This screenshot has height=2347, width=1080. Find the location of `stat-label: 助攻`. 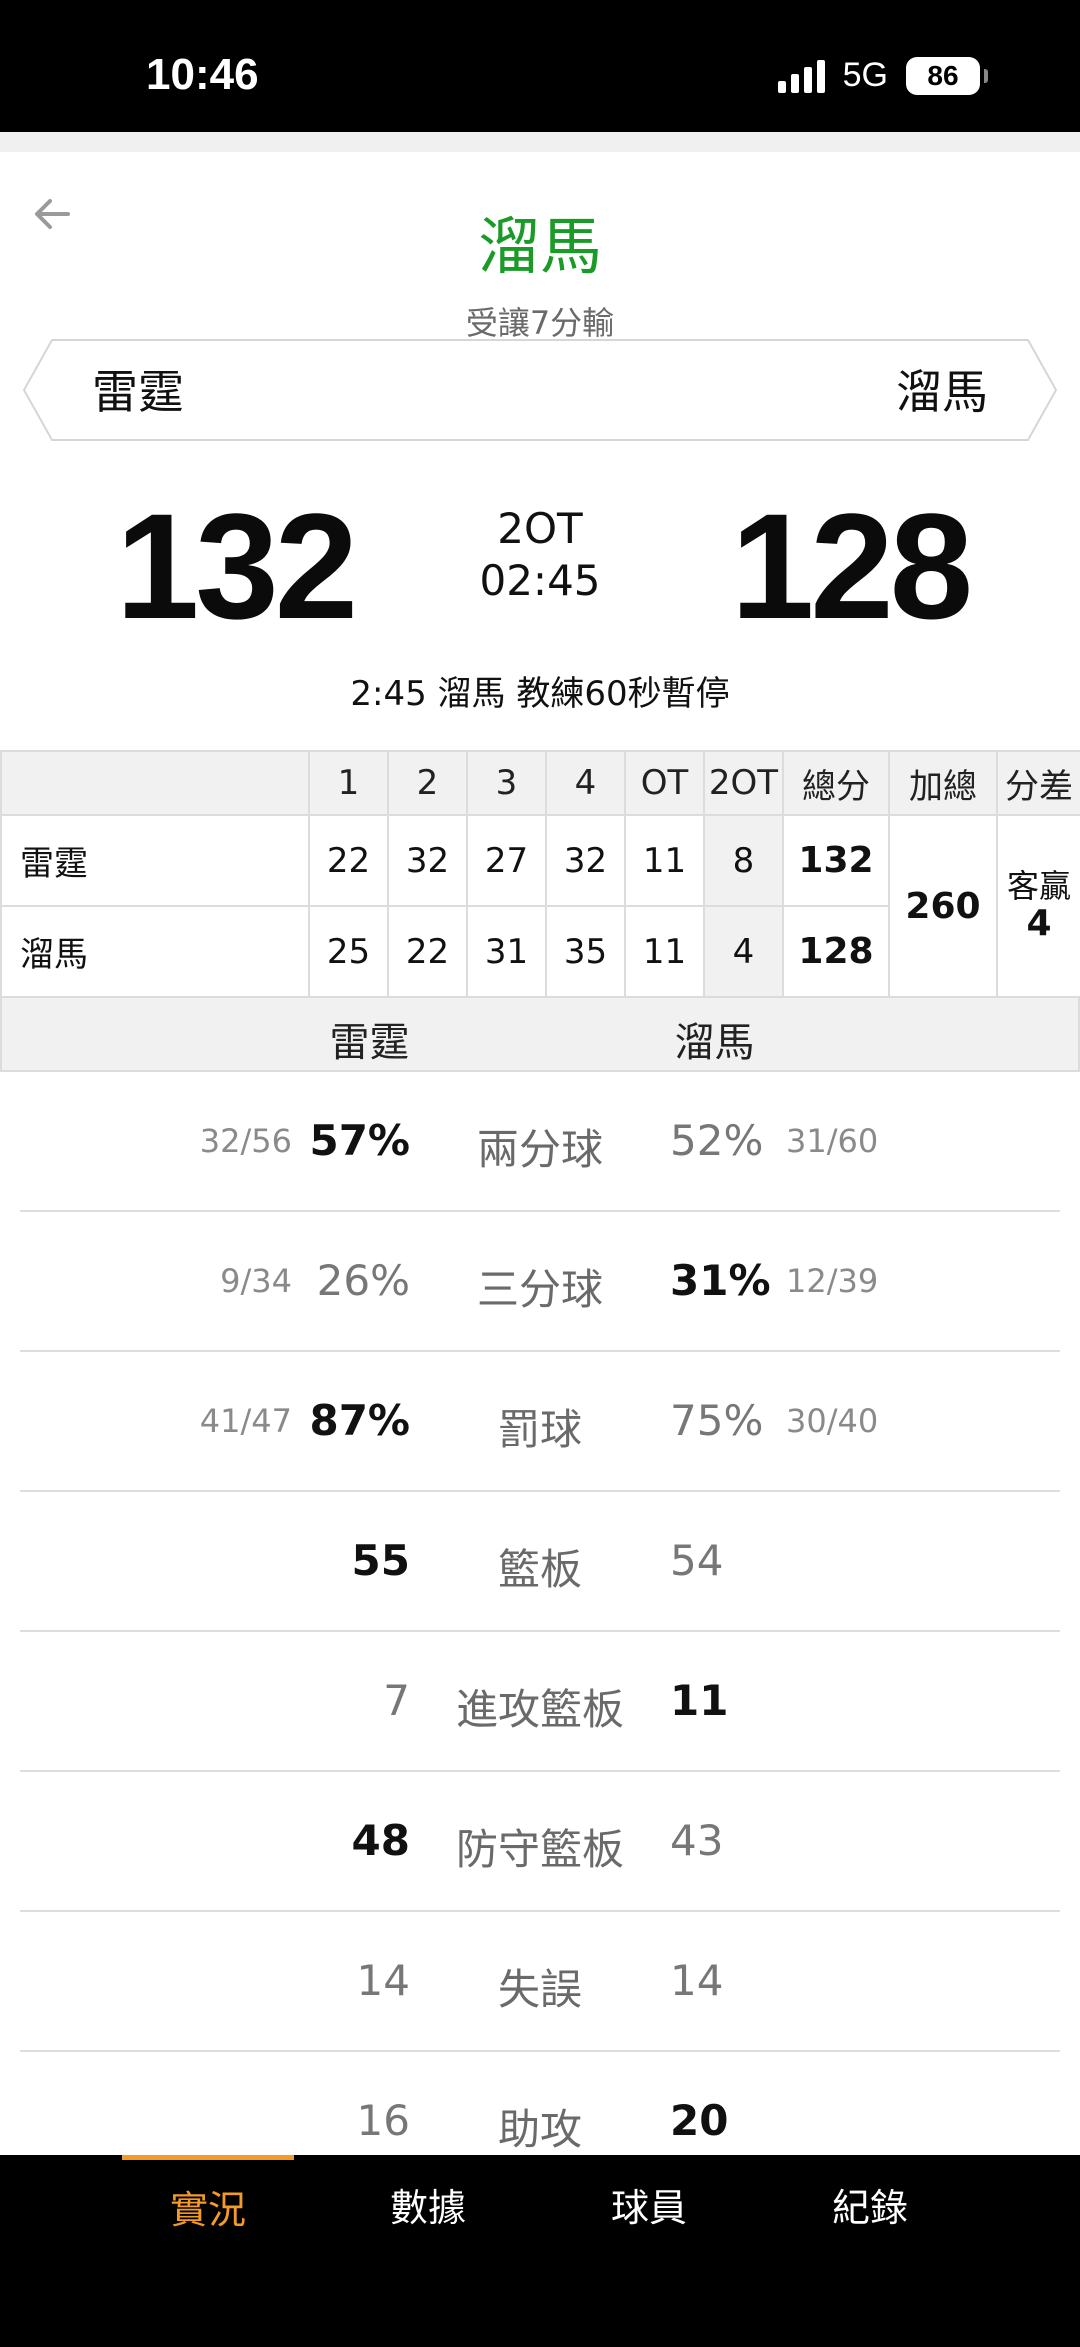

stat-label: 助攻 is located at coordinates (539, 2129).